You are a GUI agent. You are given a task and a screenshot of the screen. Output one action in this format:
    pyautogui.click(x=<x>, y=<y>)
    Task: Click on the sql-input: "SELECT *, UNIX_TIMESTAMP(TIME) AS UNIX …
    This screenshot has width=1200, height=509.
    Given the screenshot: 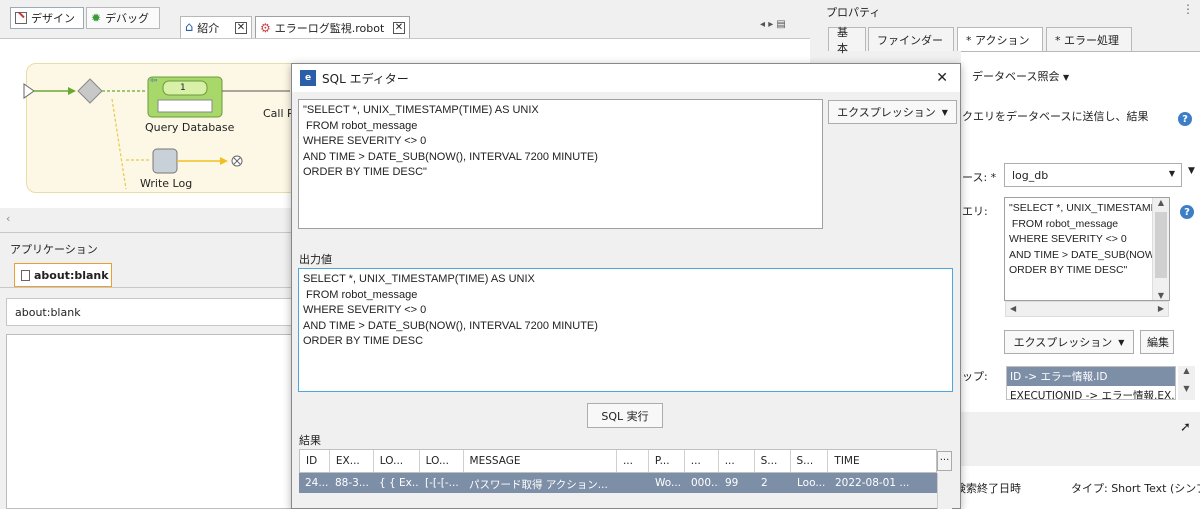 What is the action you would take?
    pyautogui.click(x=560, y=164)
    